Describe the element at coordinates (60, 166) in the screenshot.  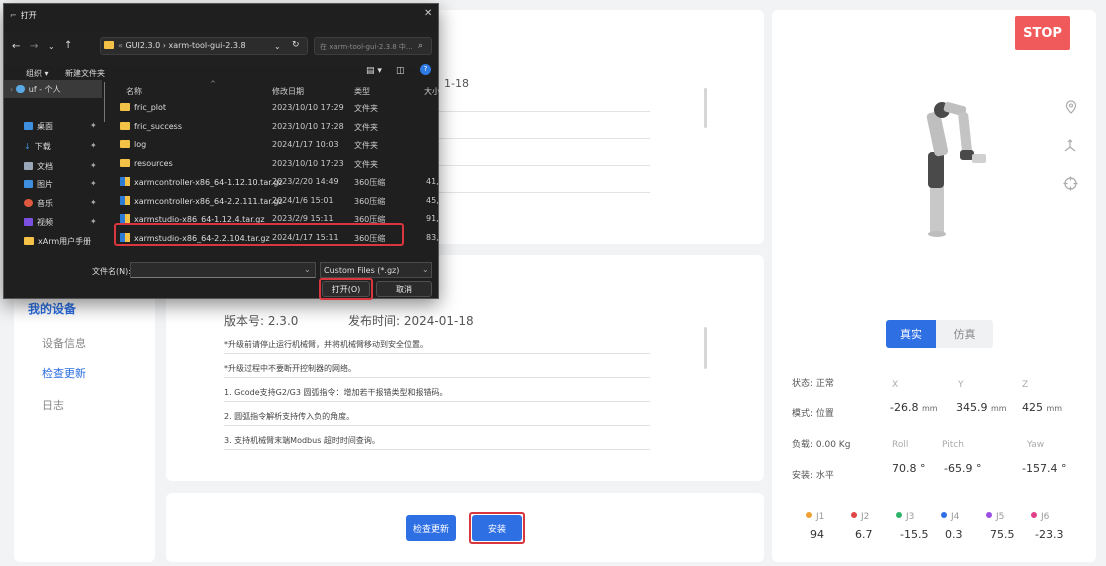
I see `sidebar-item-documents: 文档 ✦` at that location.